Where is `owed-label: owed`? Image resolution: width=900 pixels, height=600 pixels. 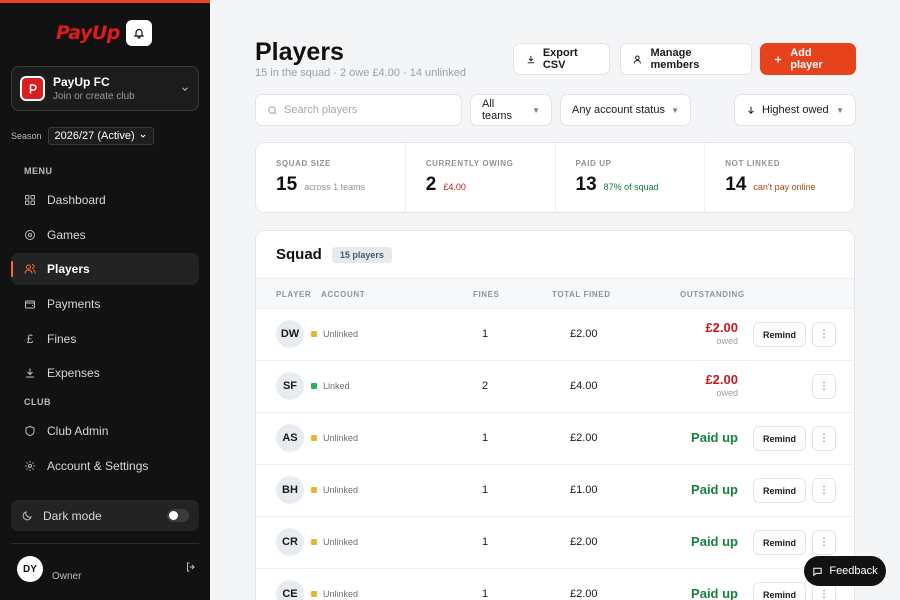 owed-label: owed is located at coordinates (727, 341).